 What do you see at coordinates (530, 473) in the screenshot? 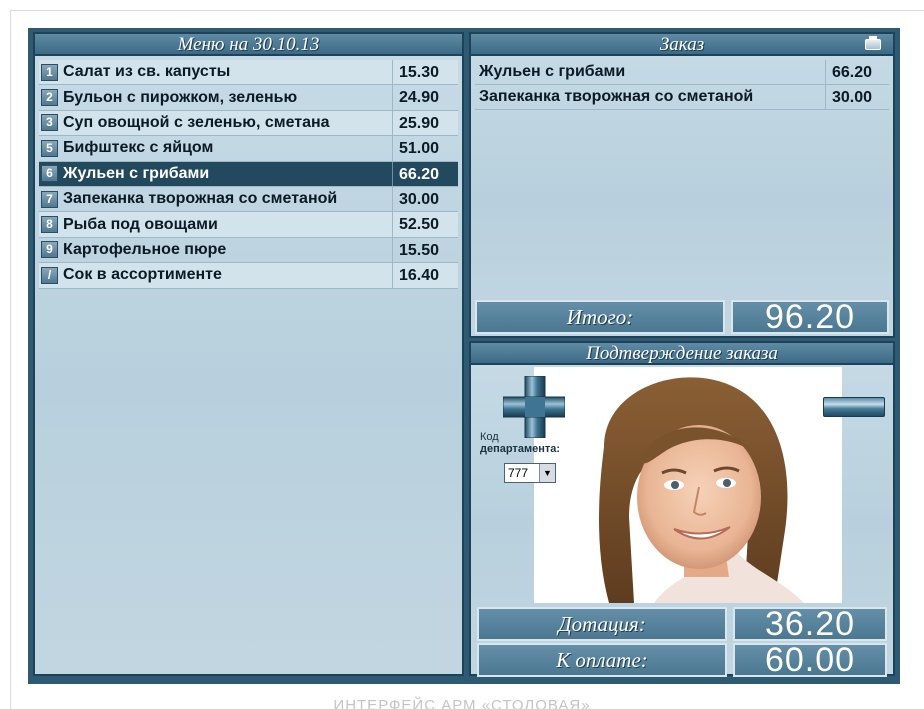
I see `department-code-select: 777 ▼` at bounding box center [530, 473].